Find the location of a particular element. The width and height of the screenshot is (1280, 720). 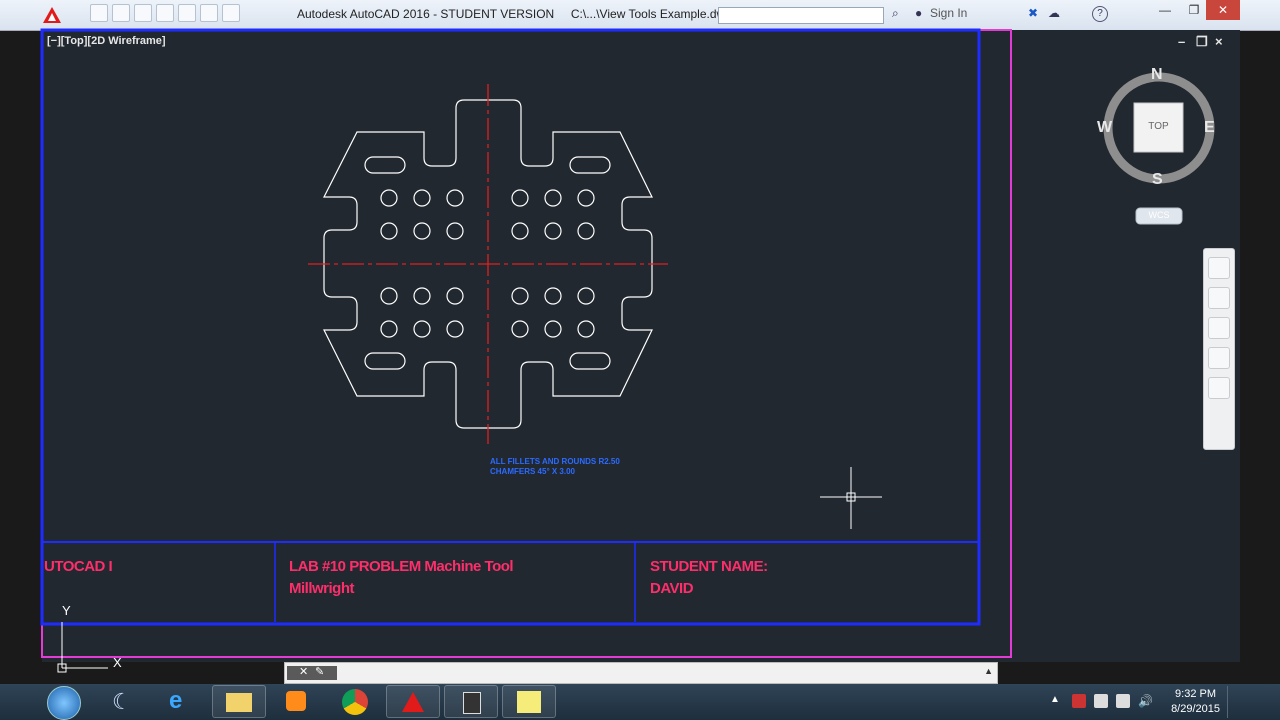

wcs-label: WCS is located at coordinates (1159, 215).